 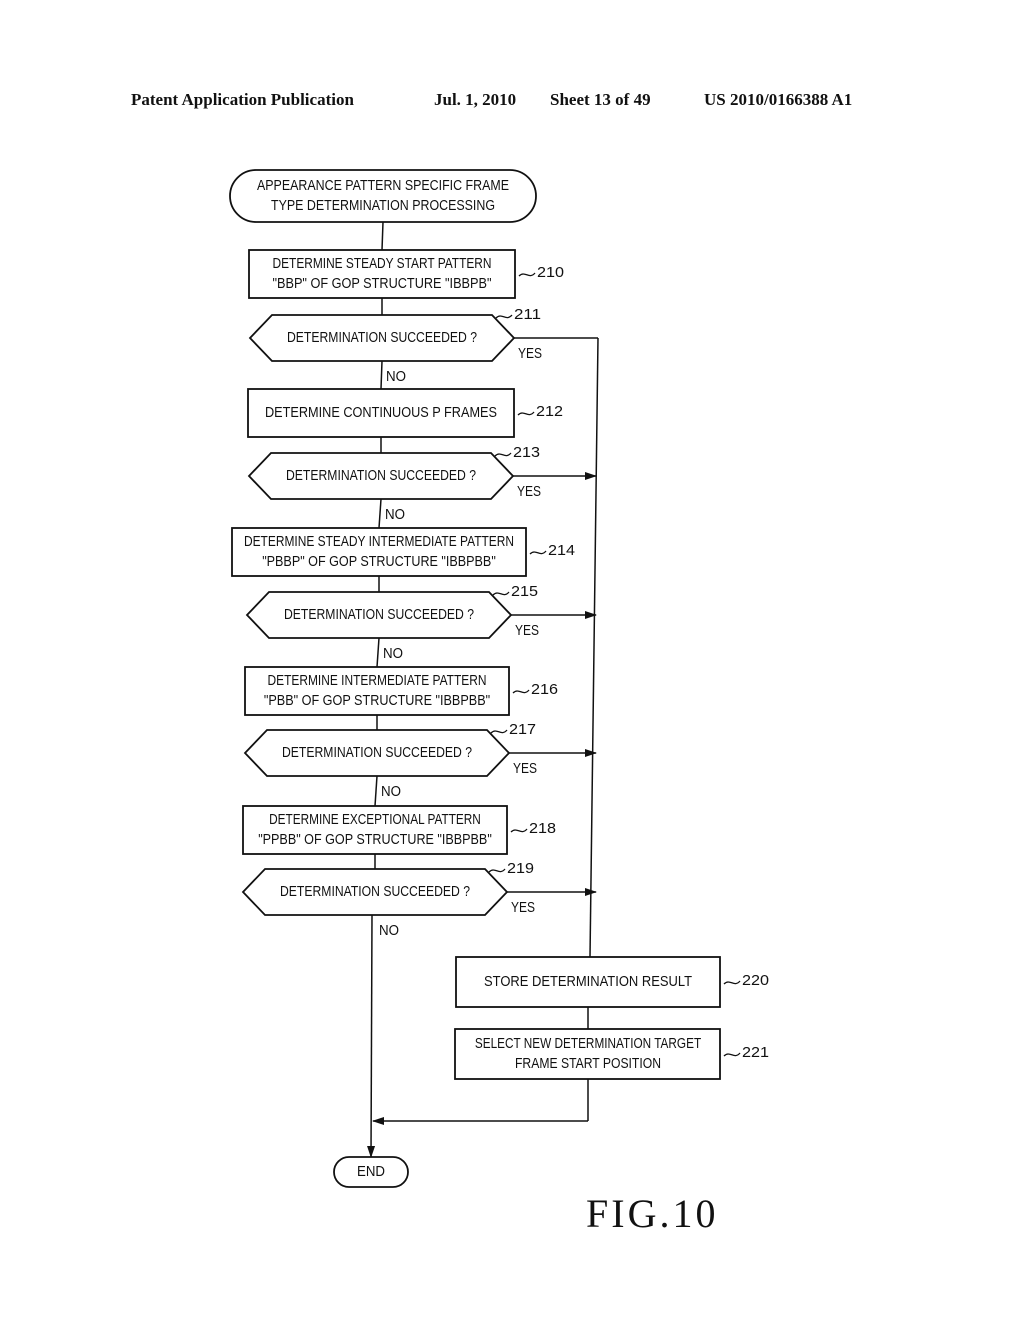 I want to click on reference-number-220: 220, so click(x=755, y=980).